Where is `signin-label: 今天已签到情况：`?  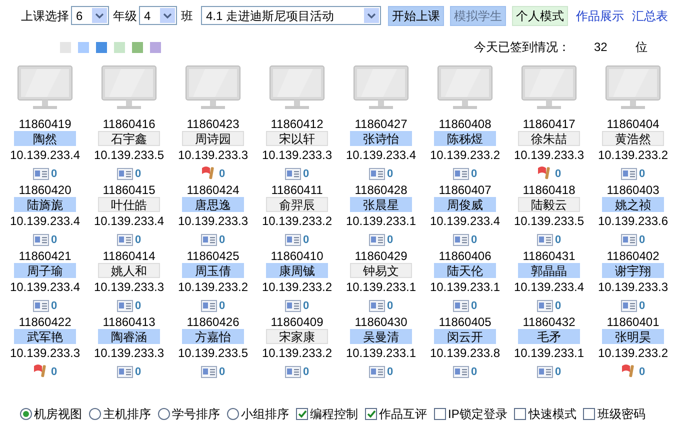 signin-label: 今天已签到情况： is located at coordinates (522, 47).